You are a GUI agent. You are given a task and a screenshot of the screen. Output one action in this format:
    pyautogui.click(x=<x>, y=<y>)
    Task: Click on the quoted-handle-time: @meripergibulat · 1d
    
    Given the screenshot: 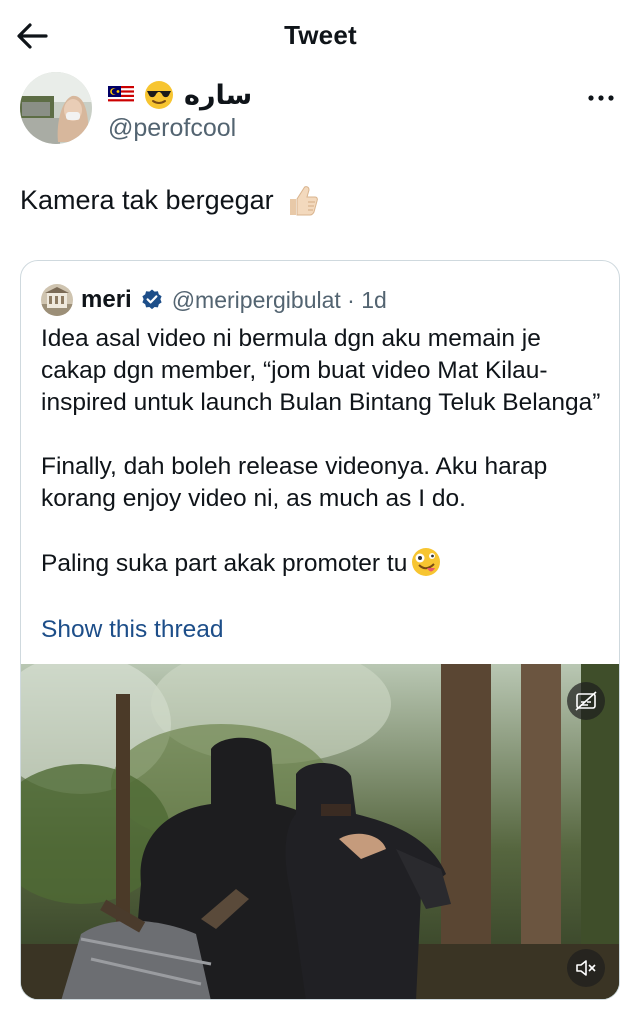 What is the action you would take?
    pyautogui.click(x=279, y=300)
    